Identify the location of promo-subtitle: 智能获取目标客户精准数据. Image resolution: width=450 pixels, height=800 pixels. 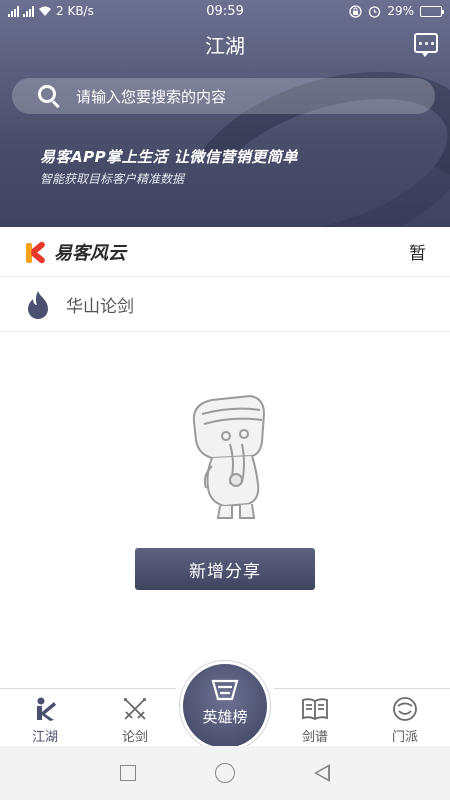
(112, 179).